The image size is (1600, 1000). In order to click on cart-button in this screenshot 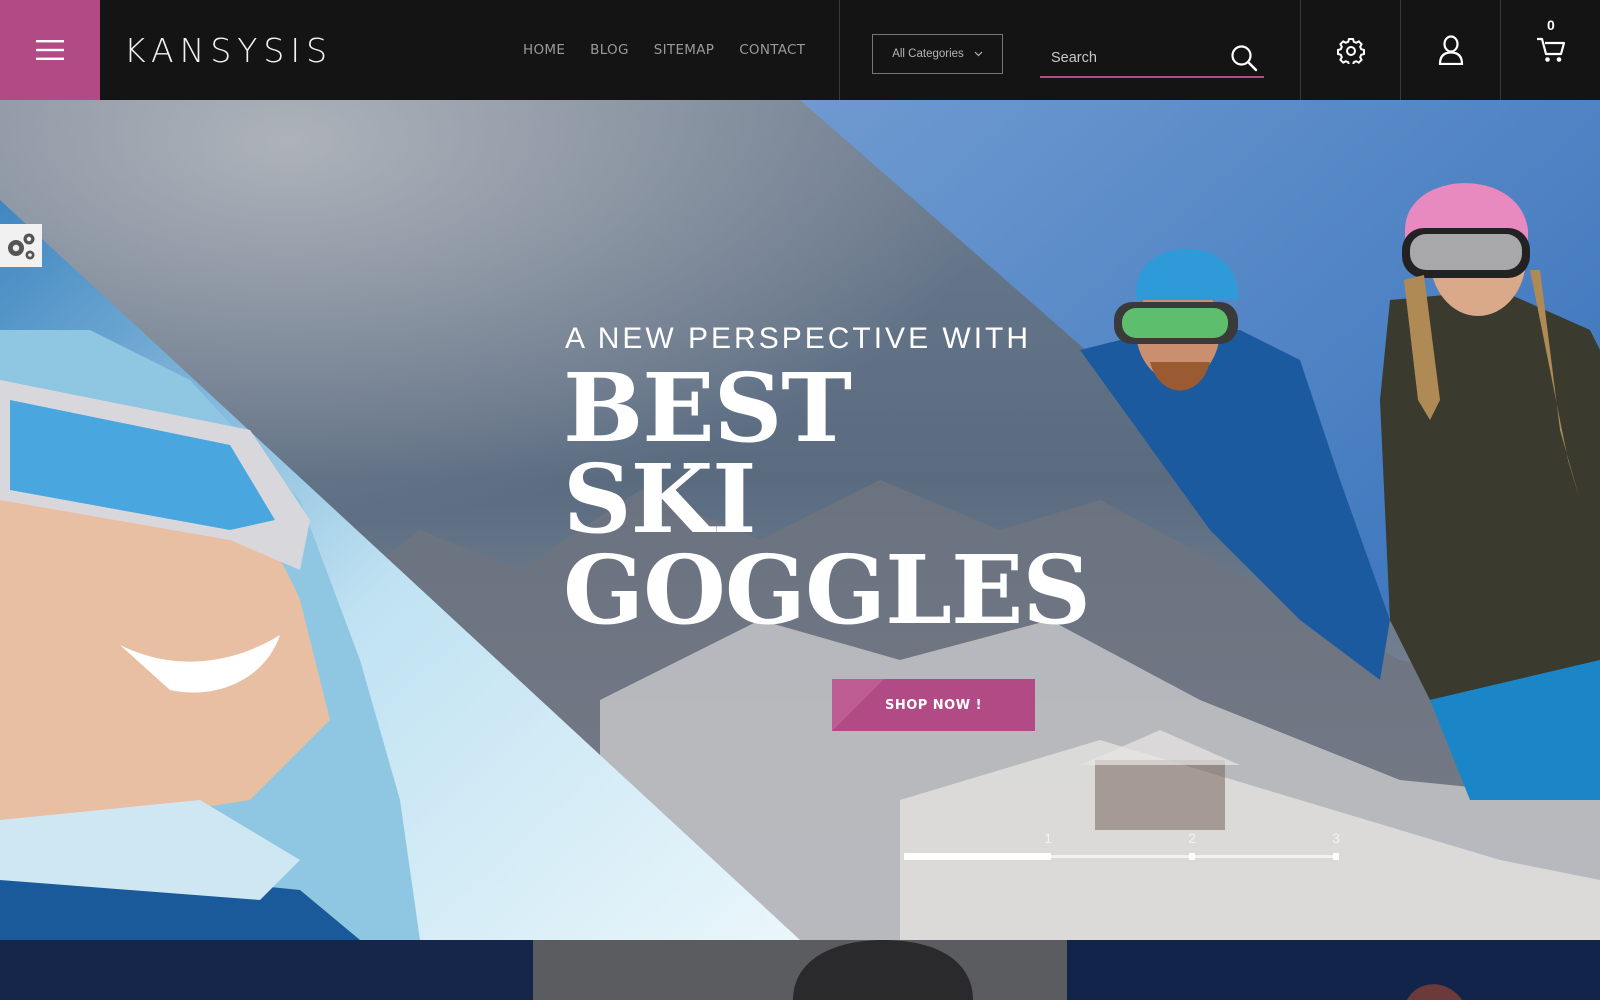, I will do `click(1550, 50)`.